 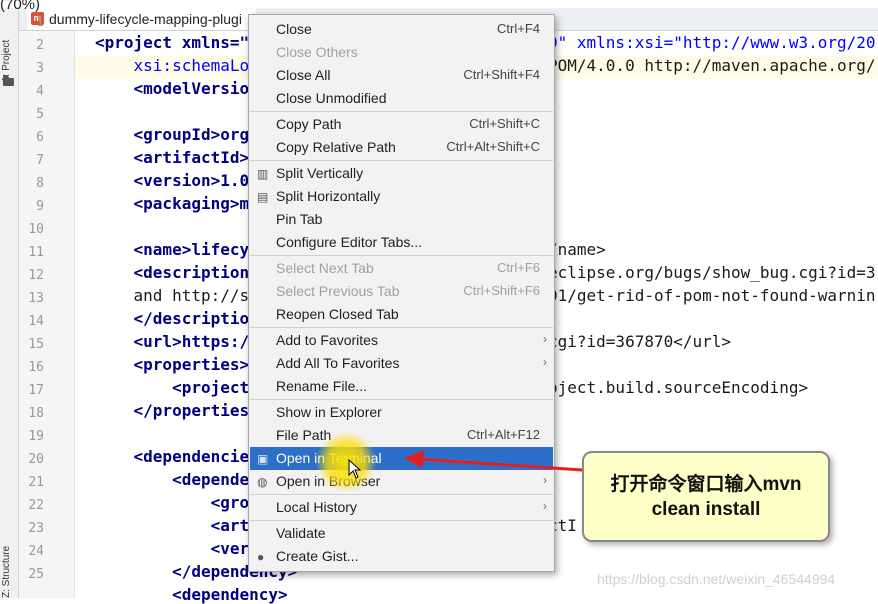 What do you see at coordinates (706, 484) in the screenshot?
I see `callout-line-1: 打开命令窗口输入mvn` at bounding box center [706, 484].